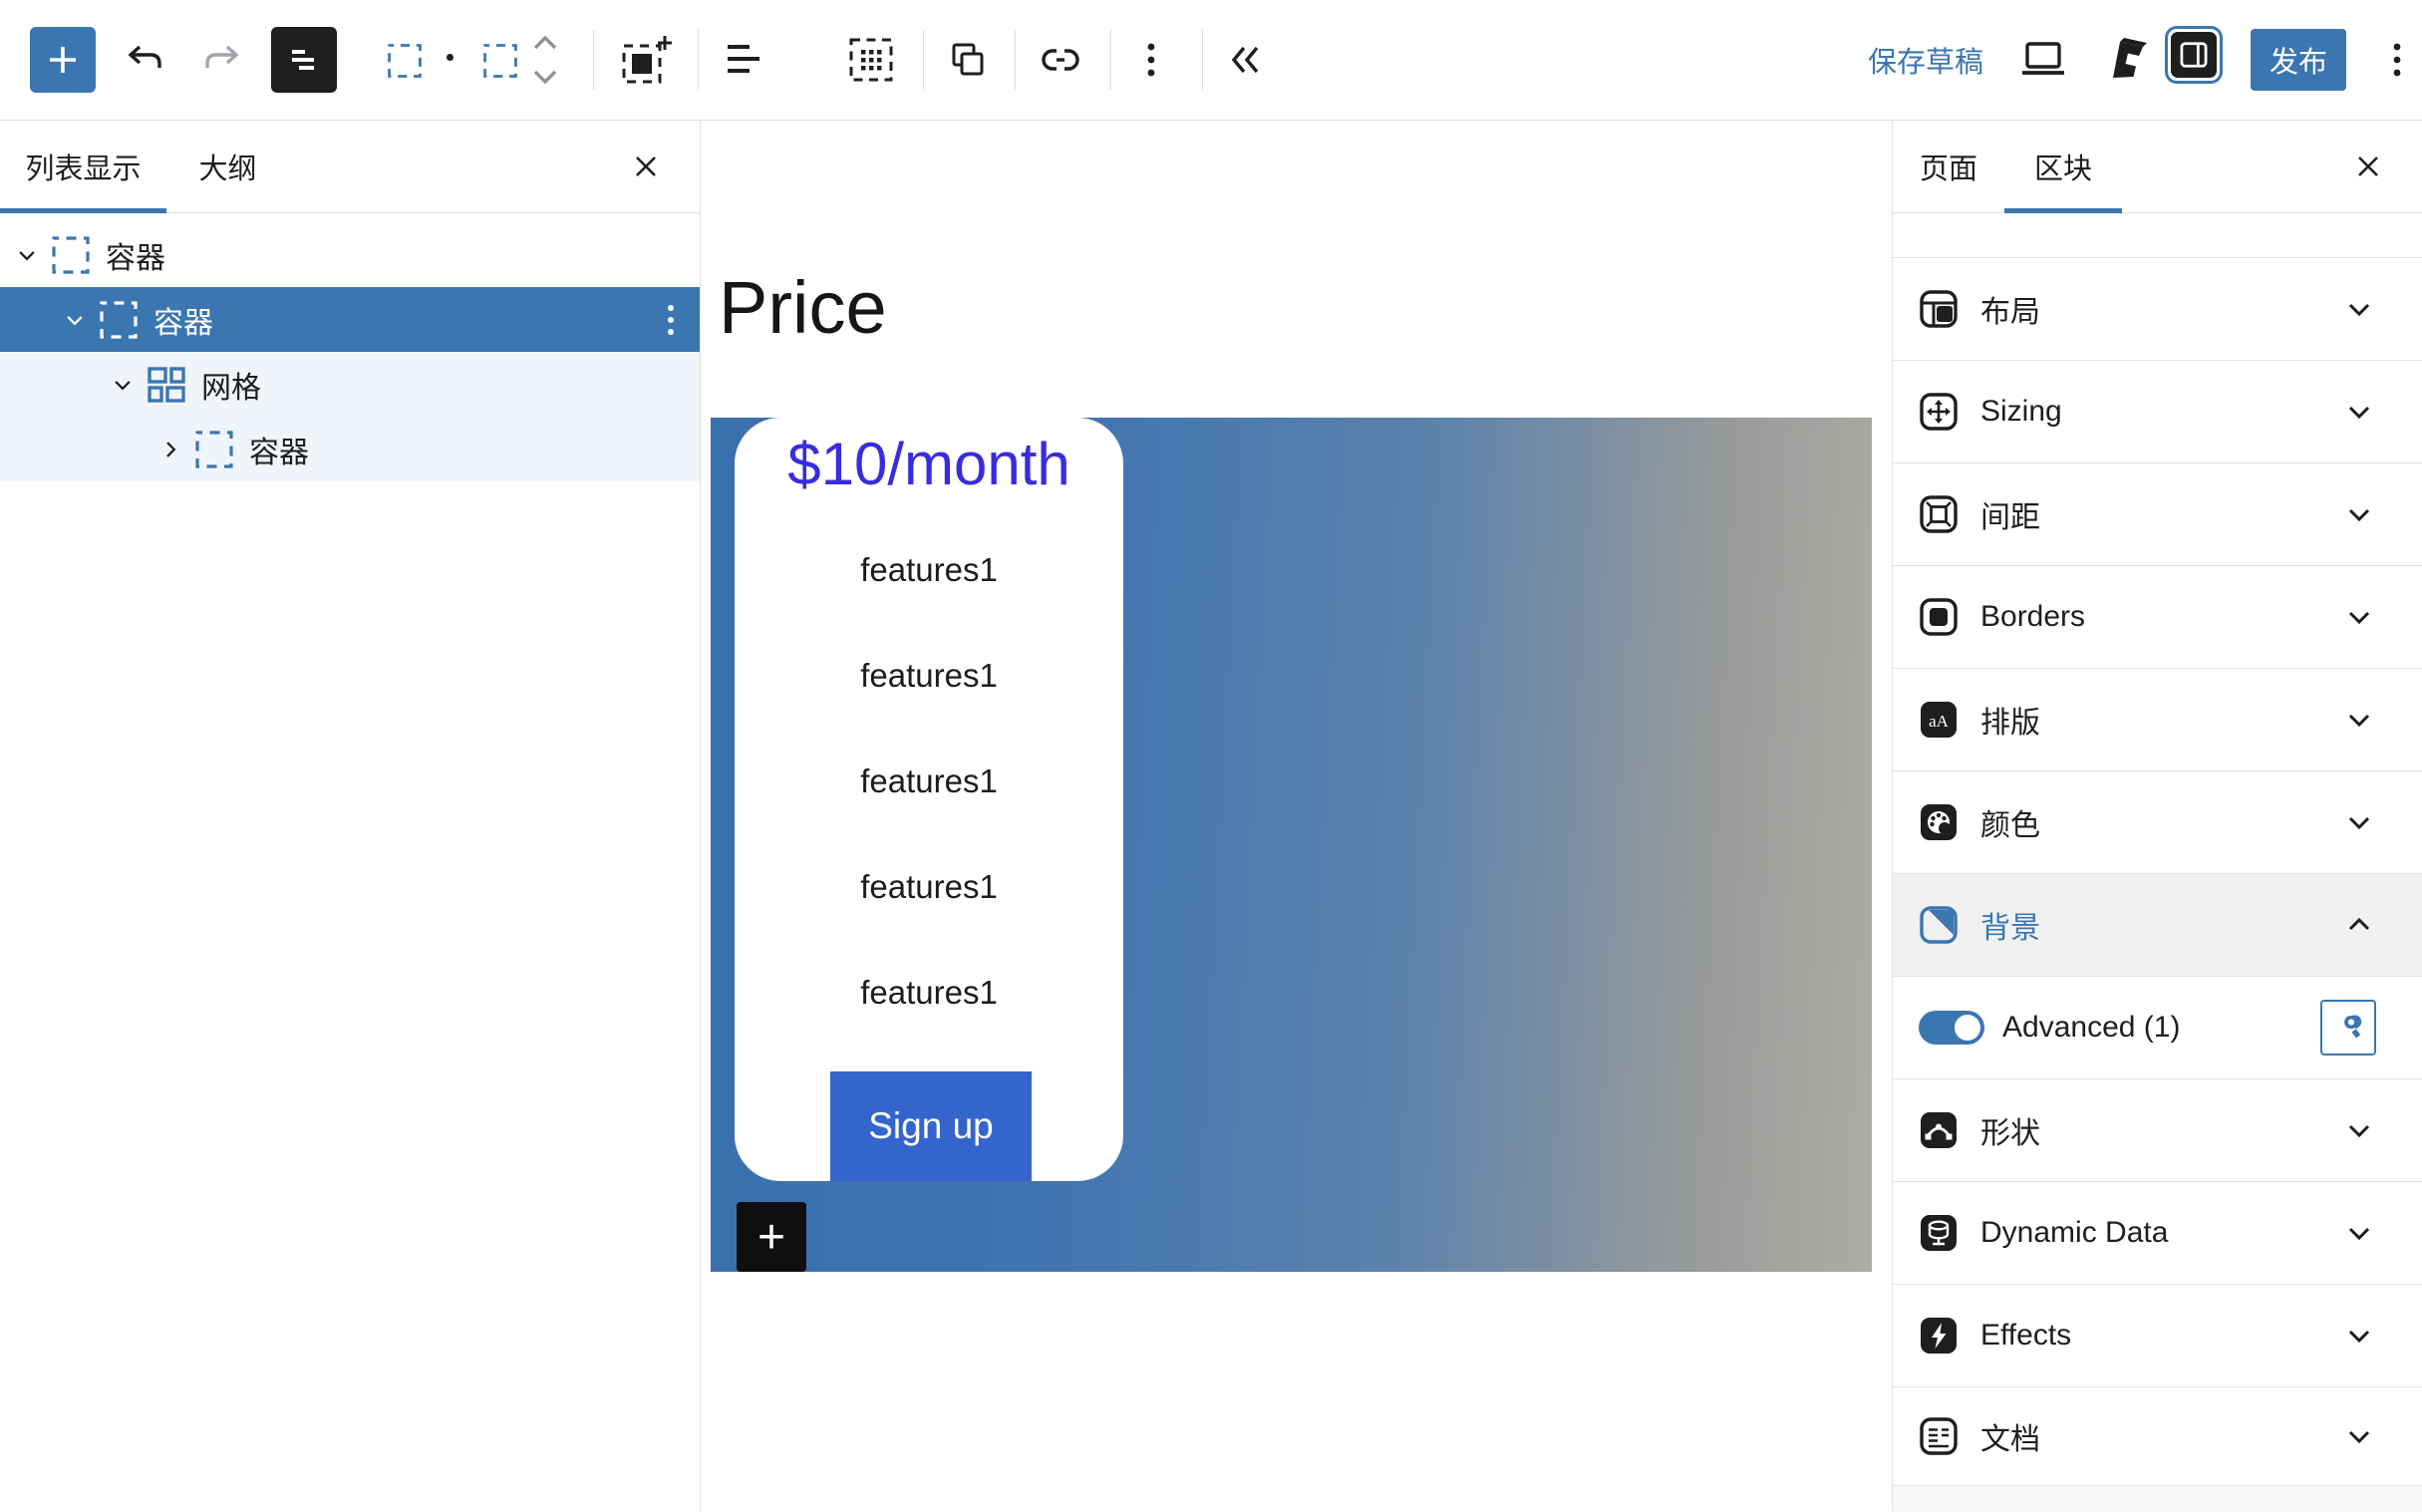  What do you see at coordinates (350, 385) in the screenshot?
I see `list-view-item-grid: 网格` at bounding box center [350, 385].